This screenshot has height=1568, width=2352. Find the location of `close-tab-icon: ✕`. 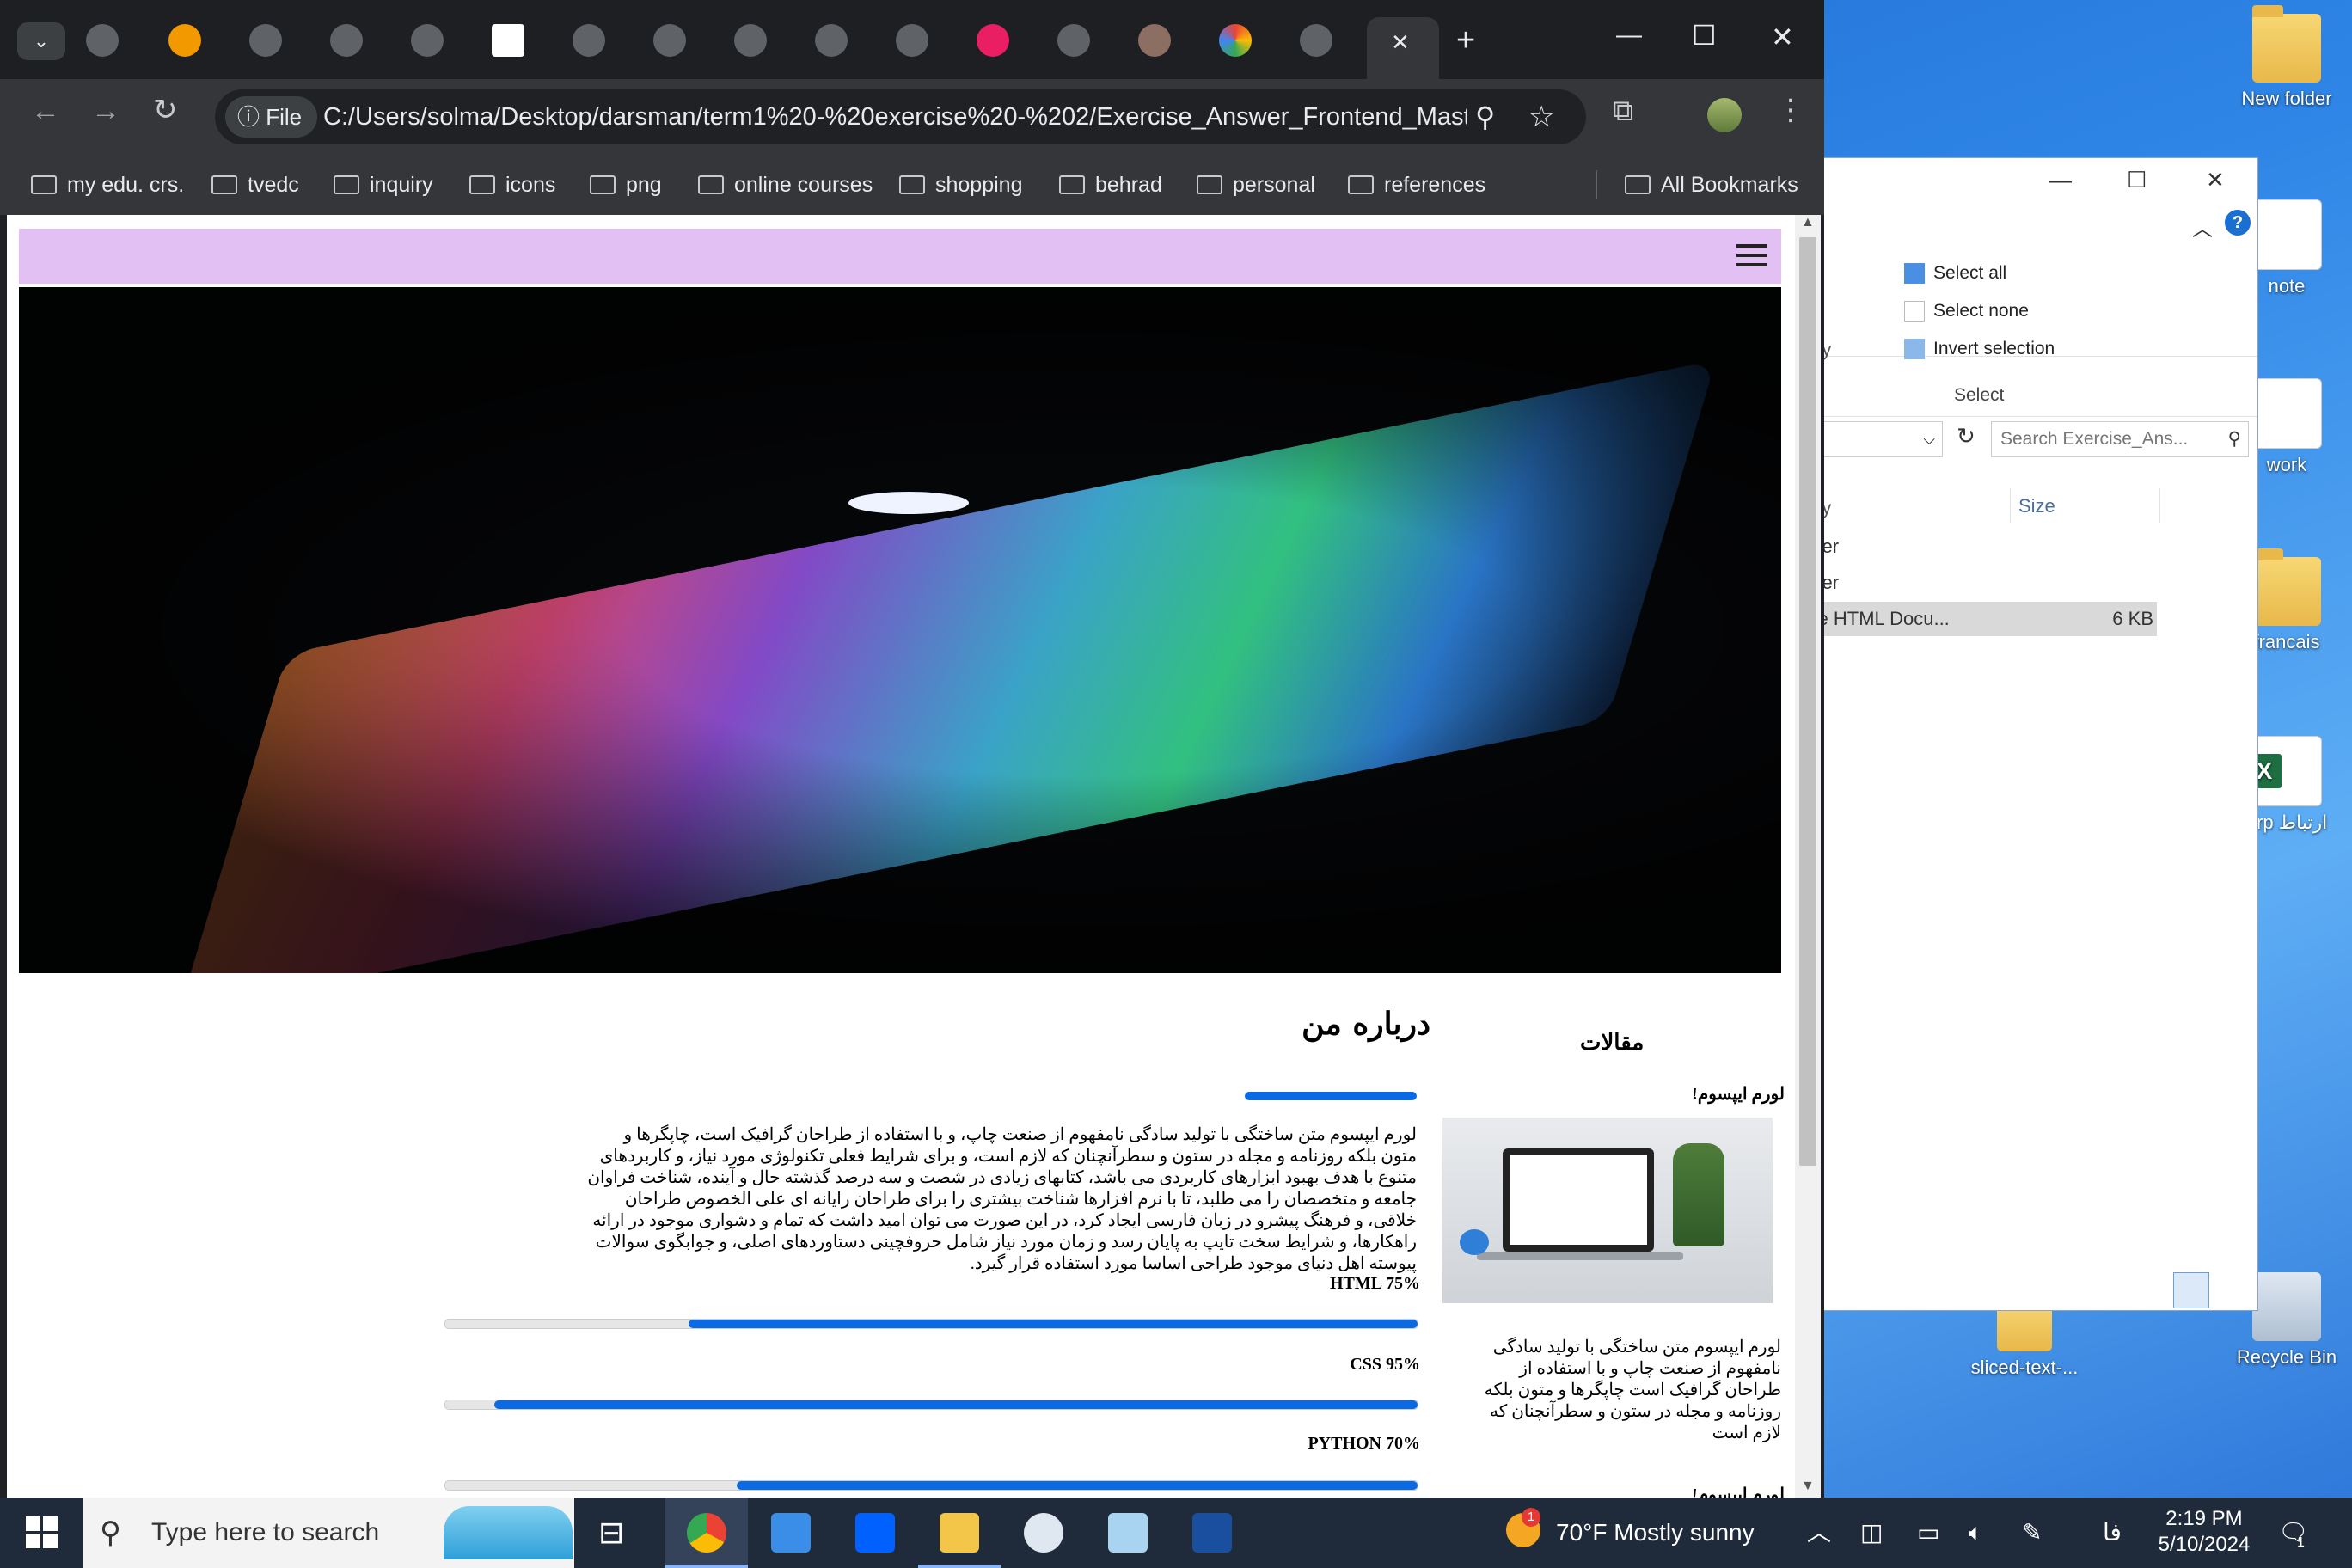

close-tab-icon: ✕ is located at coordinates (1400, 42).